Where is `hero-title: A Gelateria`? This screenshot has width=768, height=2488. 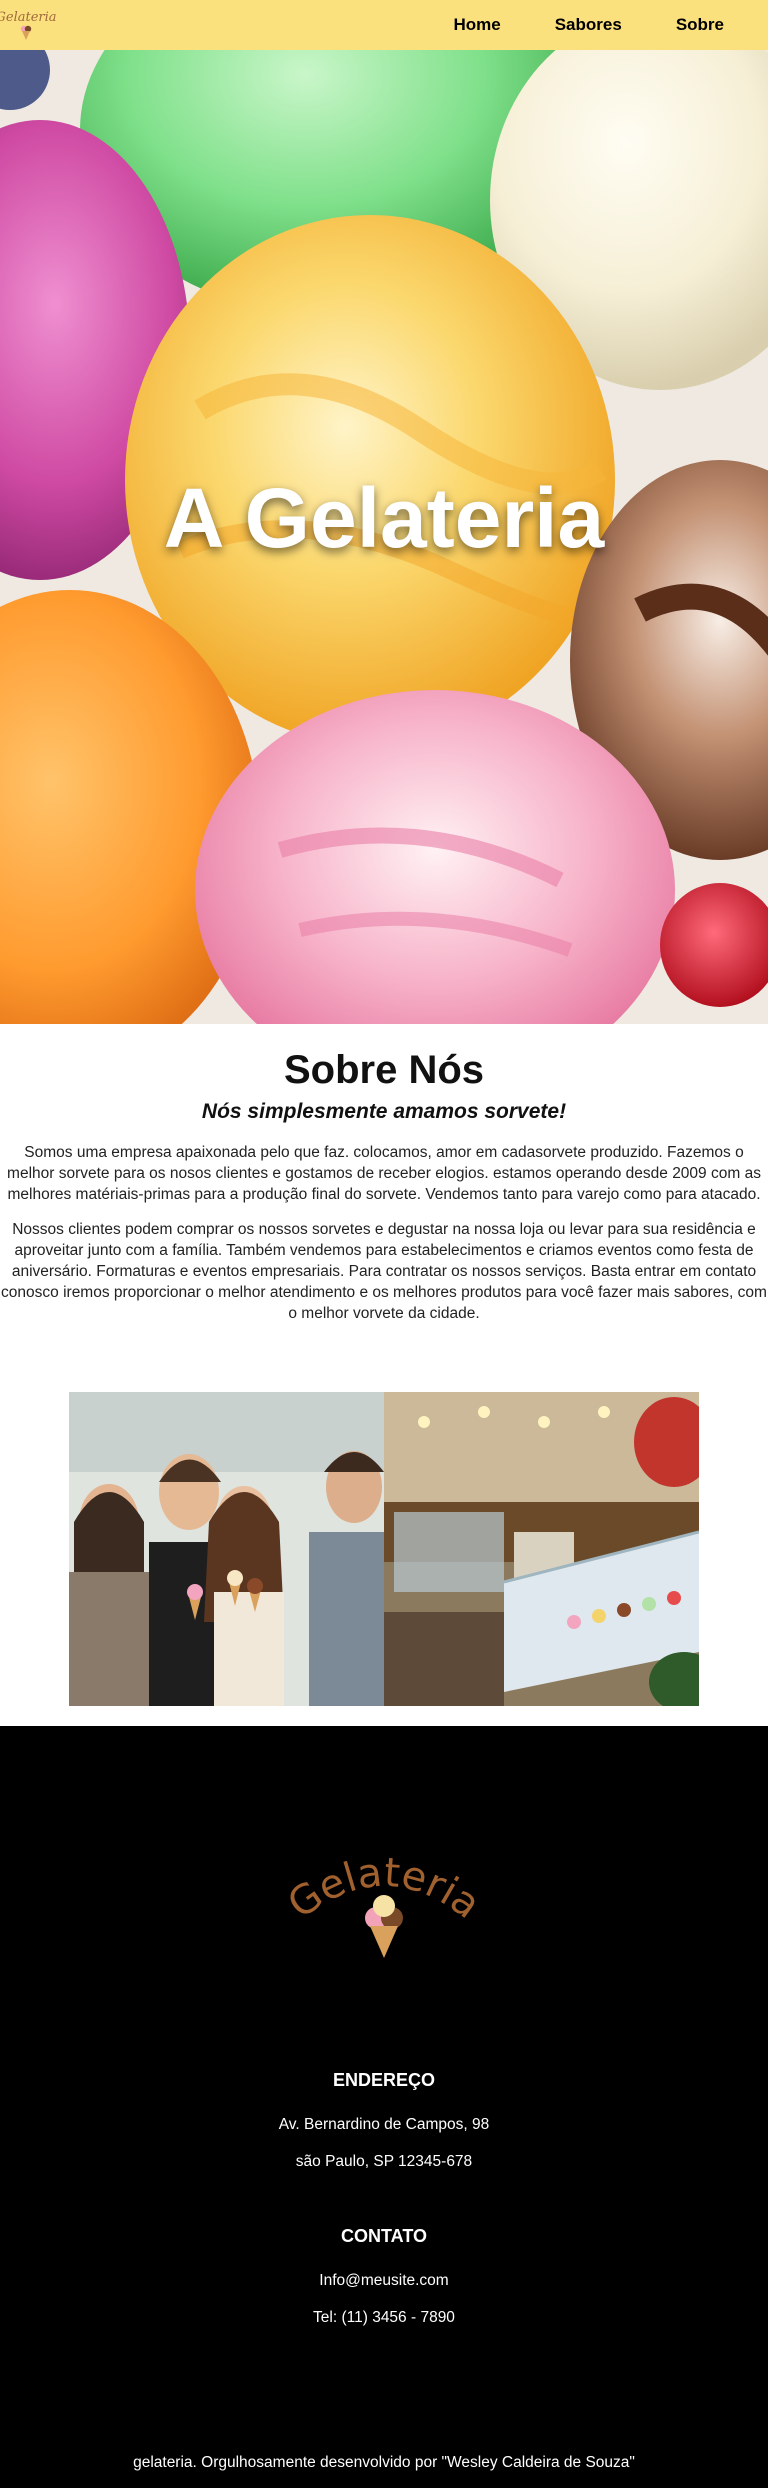
hero-title: A Gelateria is located at coordinates (384, 518).